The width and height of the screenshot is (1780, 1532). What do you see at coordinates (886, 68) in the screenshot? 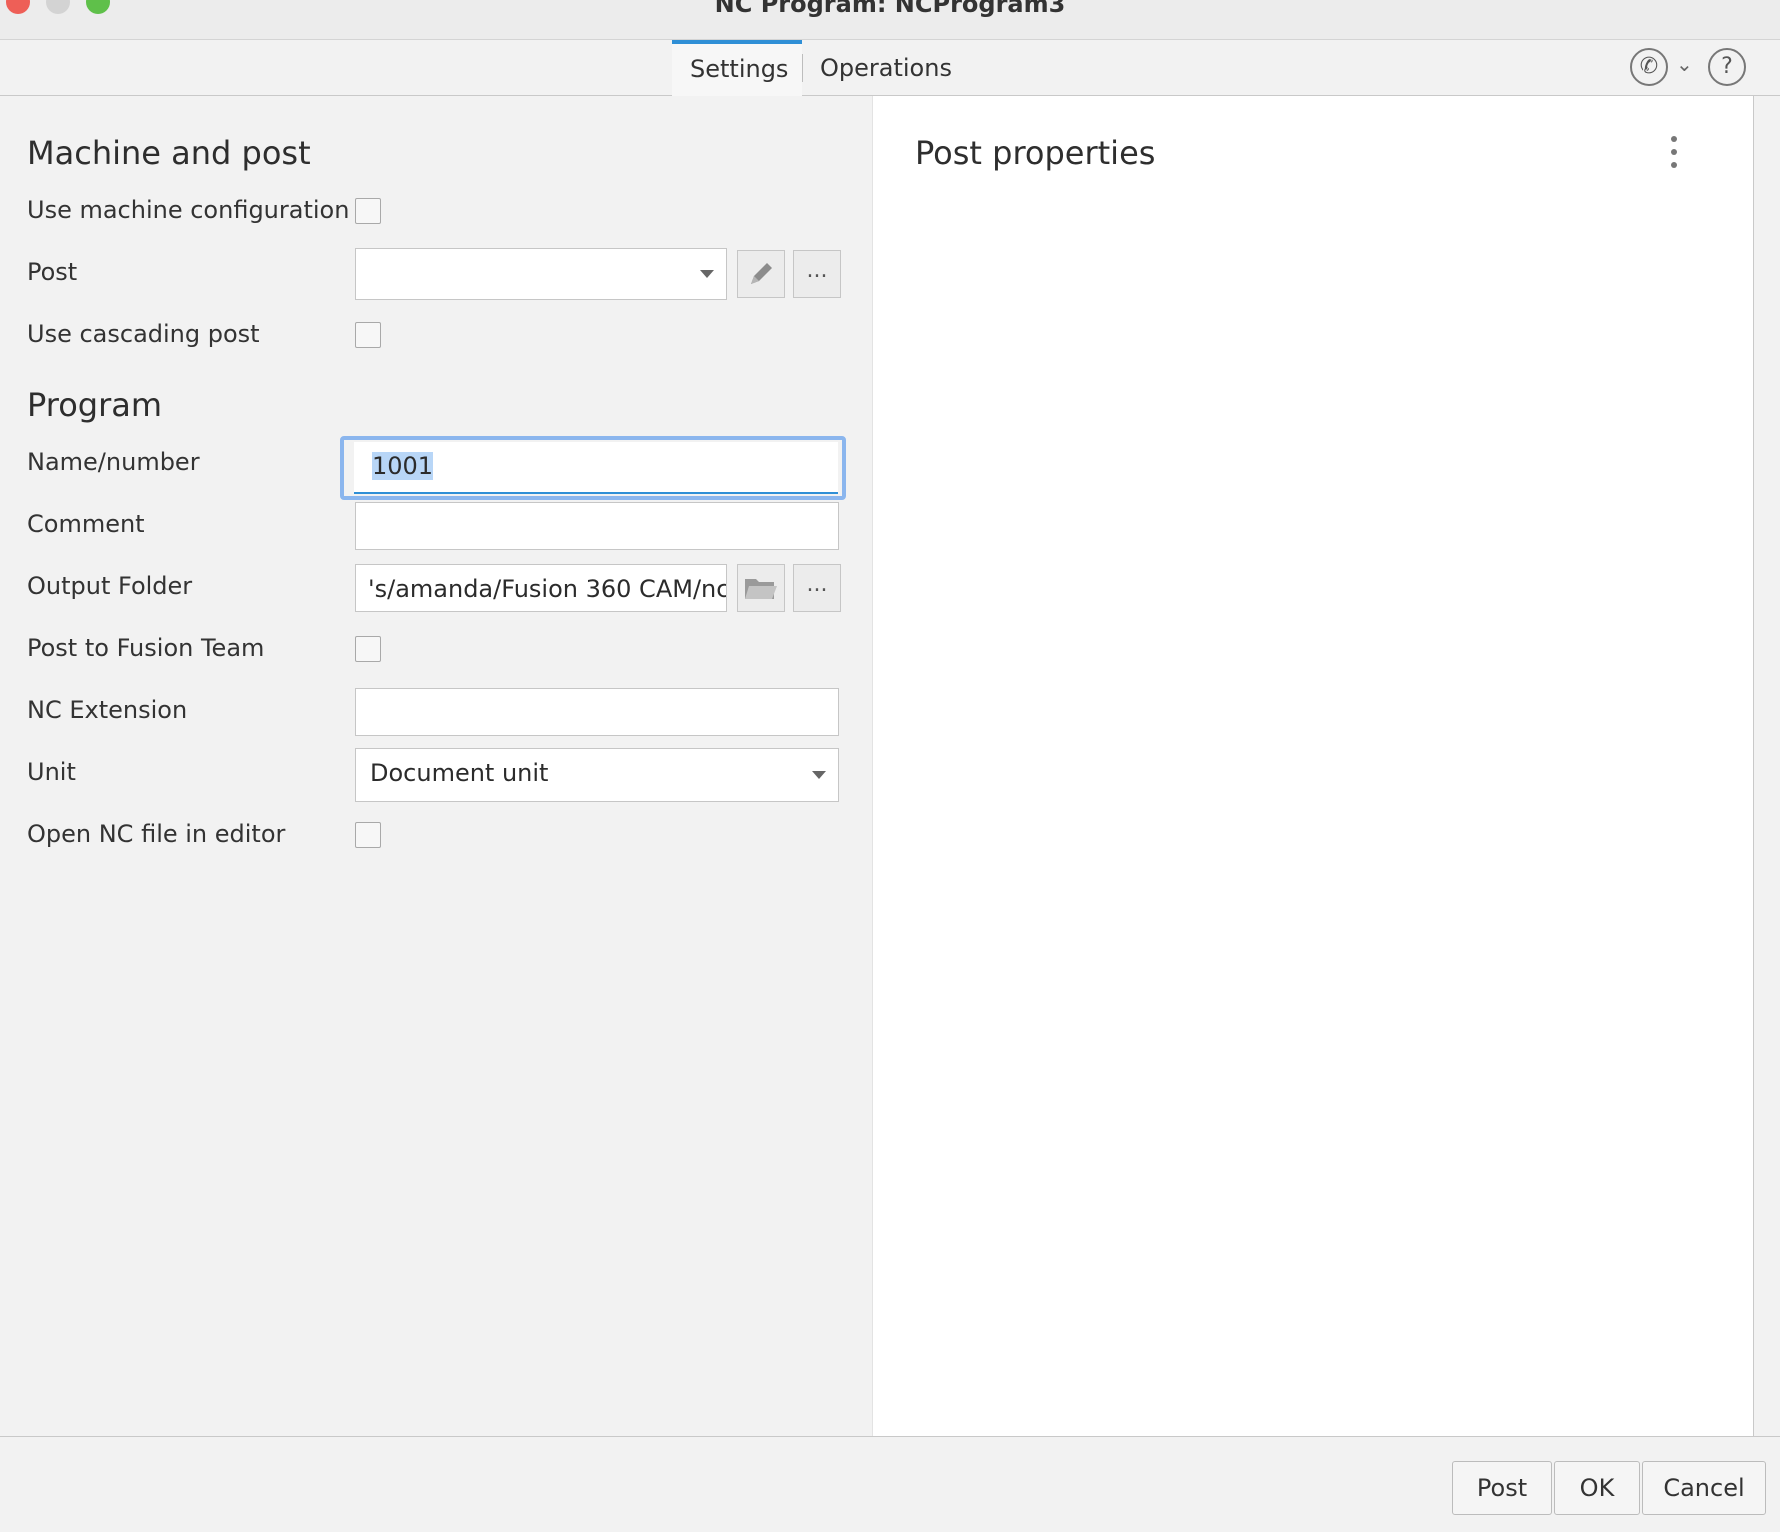
I see `tab-operations: Operations` at bounding box center [886, 68].